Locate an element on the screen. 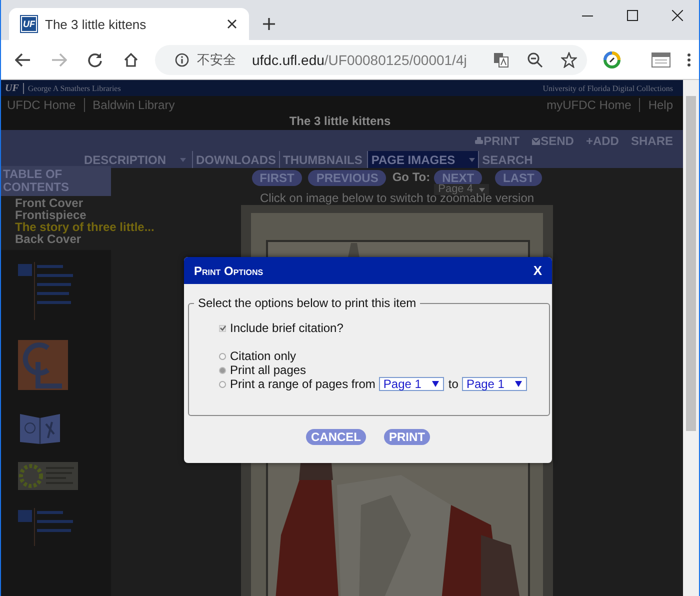 The image size is (700, 596). action-link: SHARE is located at coordinates (651, 141).